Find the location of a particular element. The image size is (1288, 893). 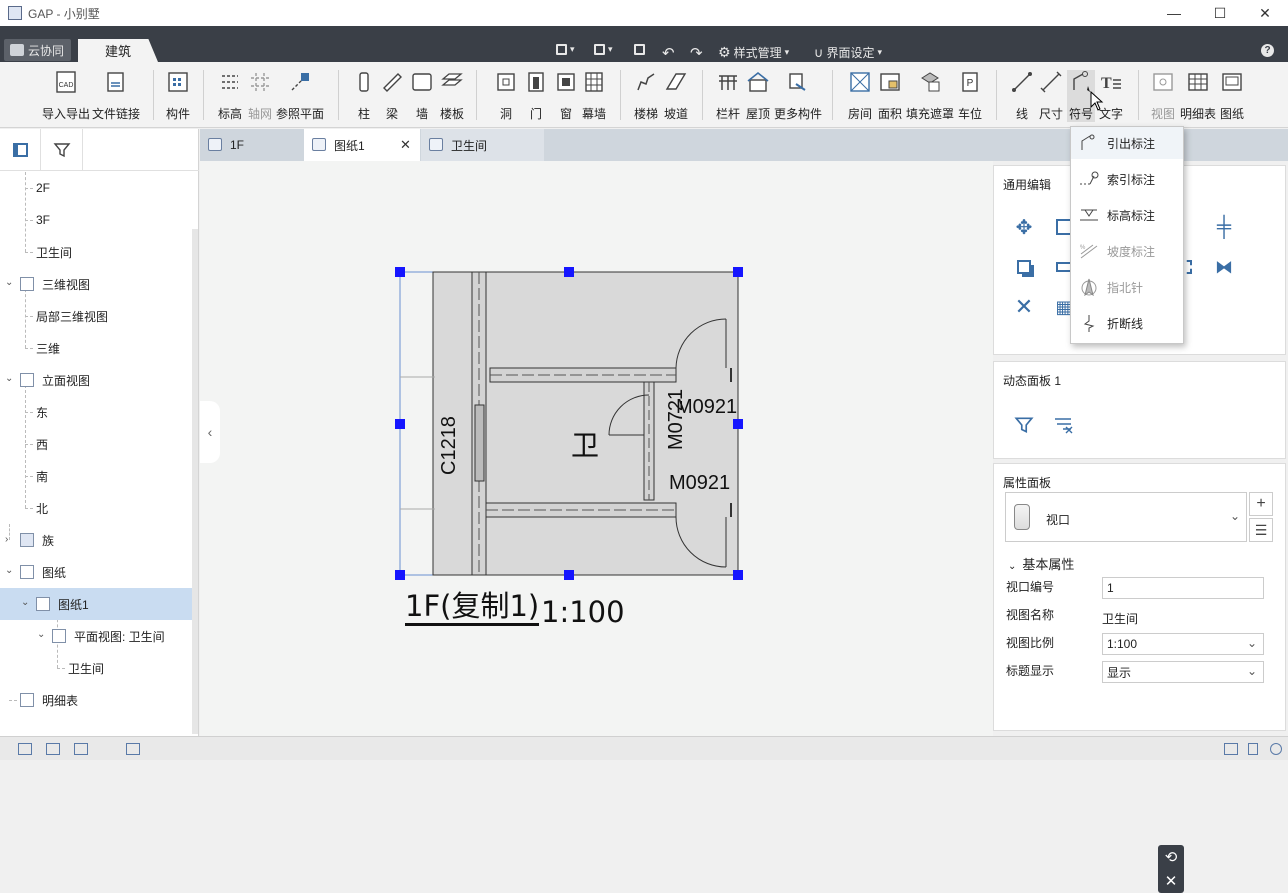

filter-button is located at coordinates (62, 150).